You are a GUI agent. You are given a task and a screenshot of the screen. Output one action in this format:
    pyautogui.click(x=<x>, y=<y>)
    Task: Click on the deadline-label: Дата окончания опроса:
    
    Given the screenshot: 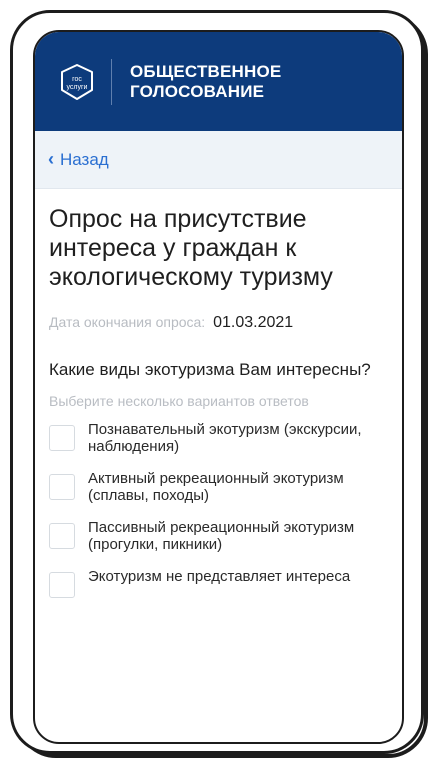 What is the action you would take?
    pyautogui.click(x=127, y=322)
    